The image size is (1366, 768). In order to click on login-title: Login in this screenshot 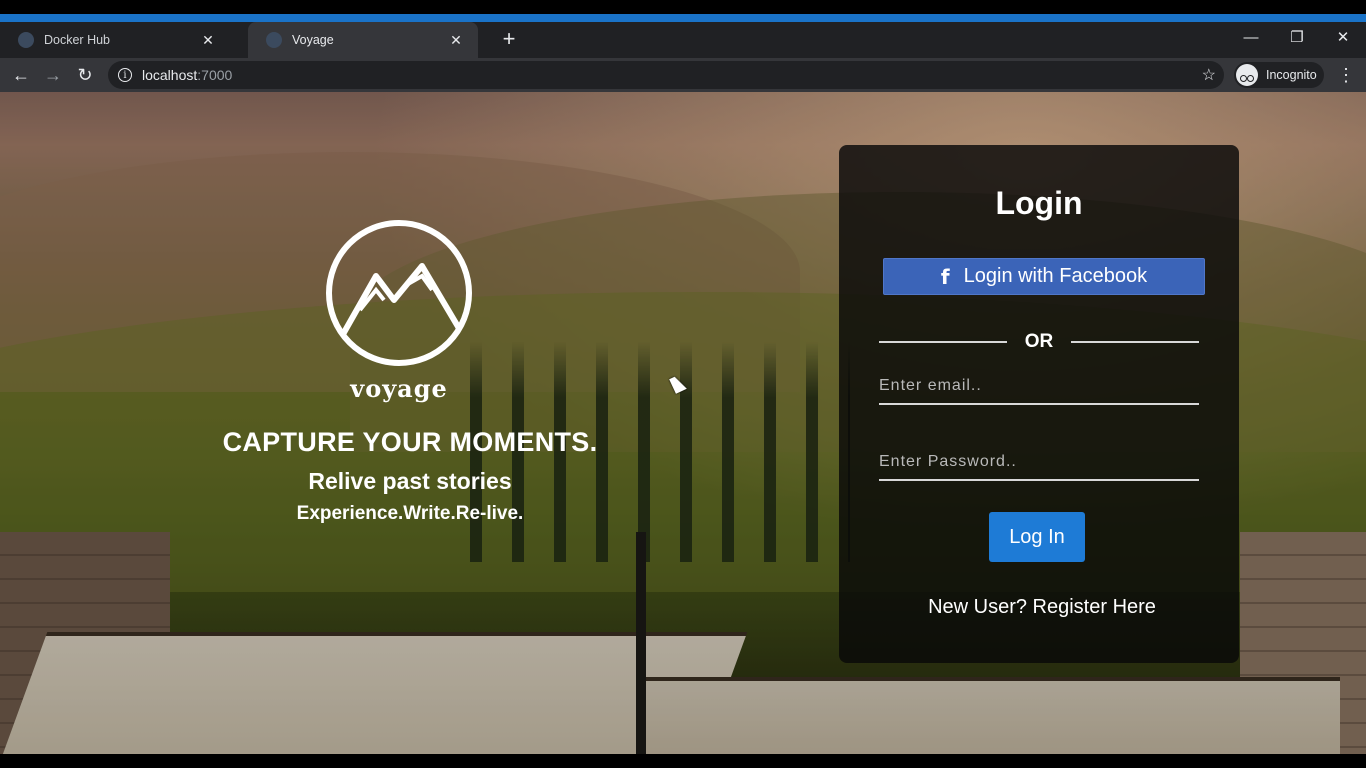, I will do `click(1039, 203)`.